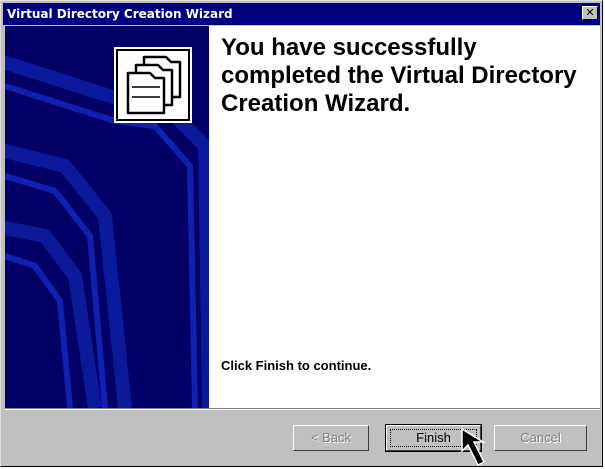 The height and width of the screenshot is (469, 605). I want to click on back-button: < Back, so click(331, 438).